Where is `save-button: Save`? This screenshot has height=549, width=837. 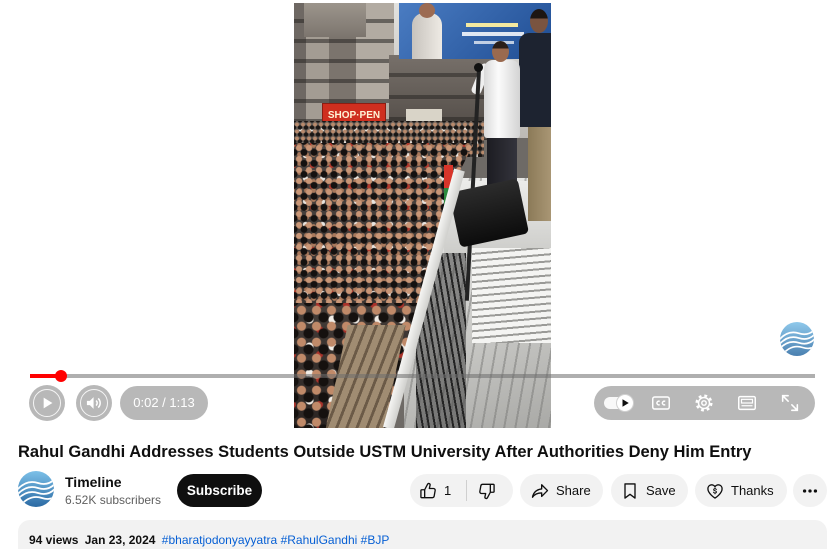 save-button: Save is located at coordinates (649, 490).